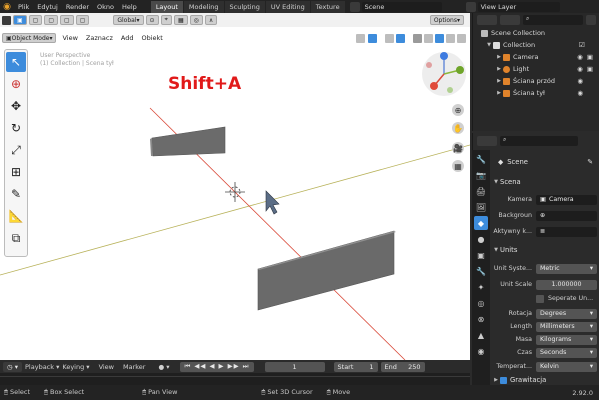  Describe the element at coordinates (487, 20) in the screenshot. I see `outliner-editor-icon` at that location.